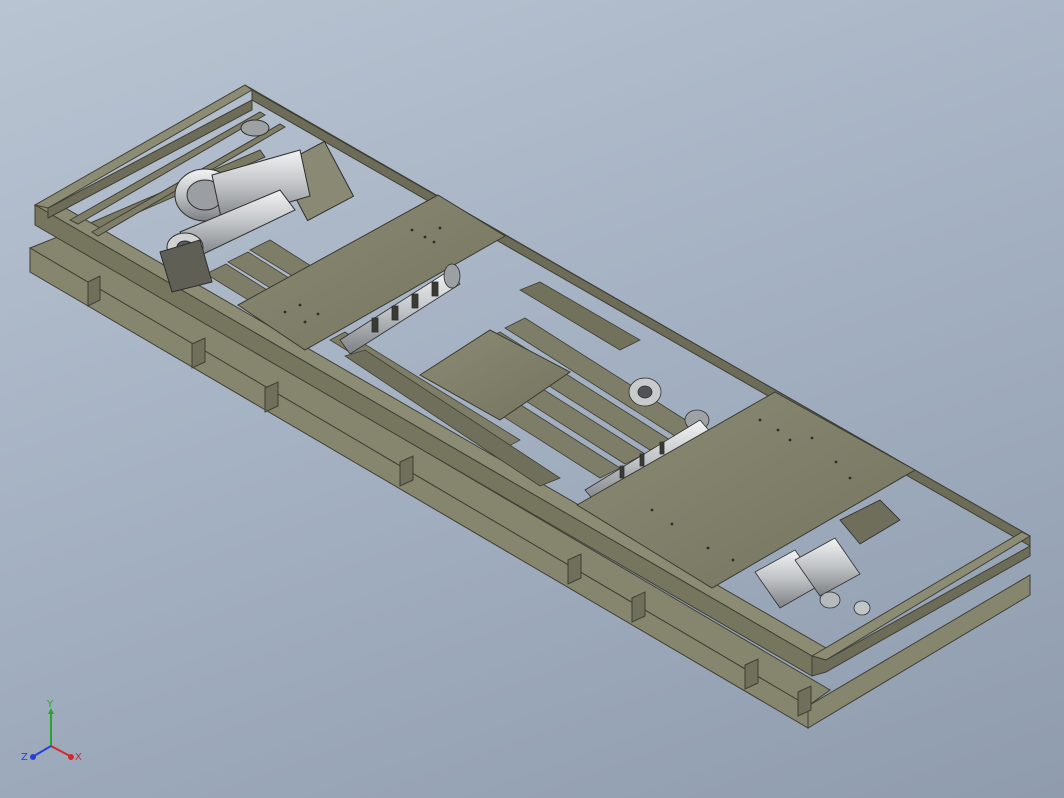 The height and width of the screenshot is (798, 1064). Describe the element at coordinates (51, 731) in the screenshot. I see `axis-triad: Y X Z` at that location.